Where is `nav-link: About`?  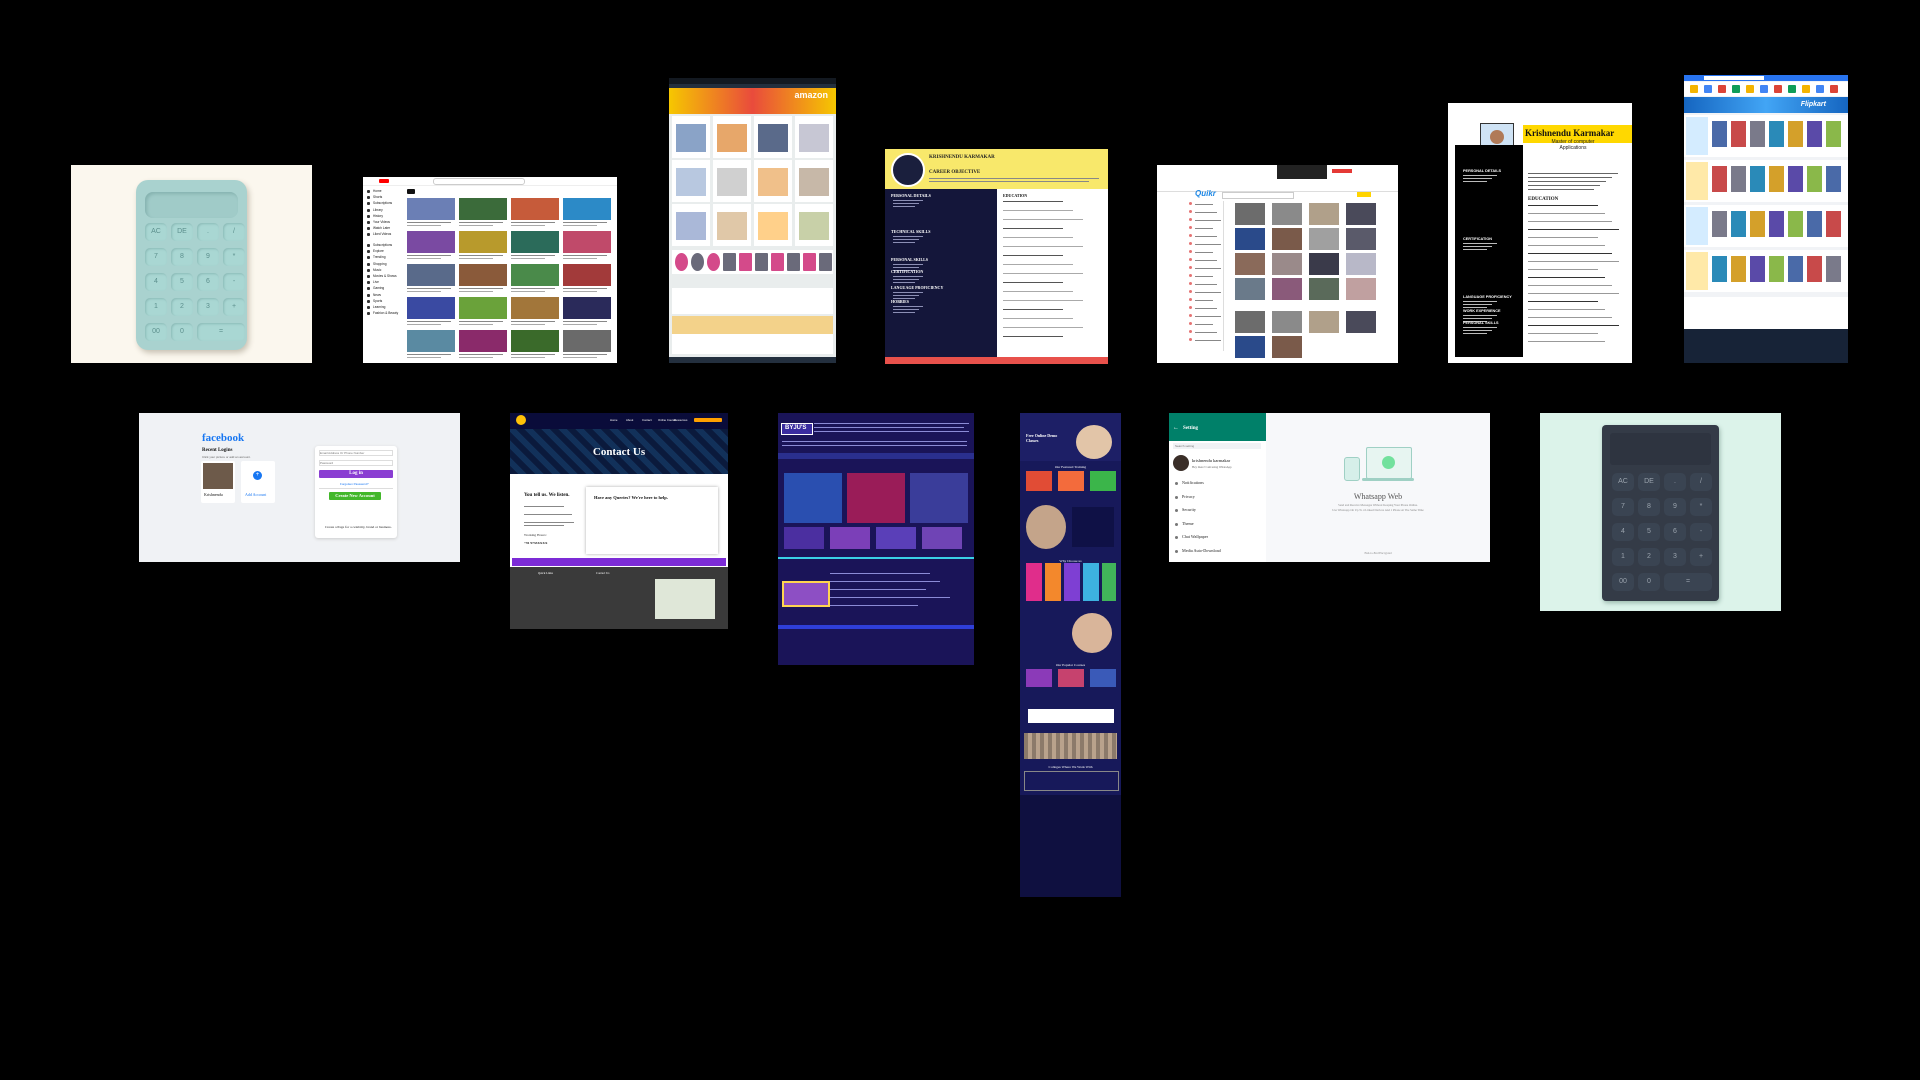
nav-link: About is located at coordinates (629, 420).